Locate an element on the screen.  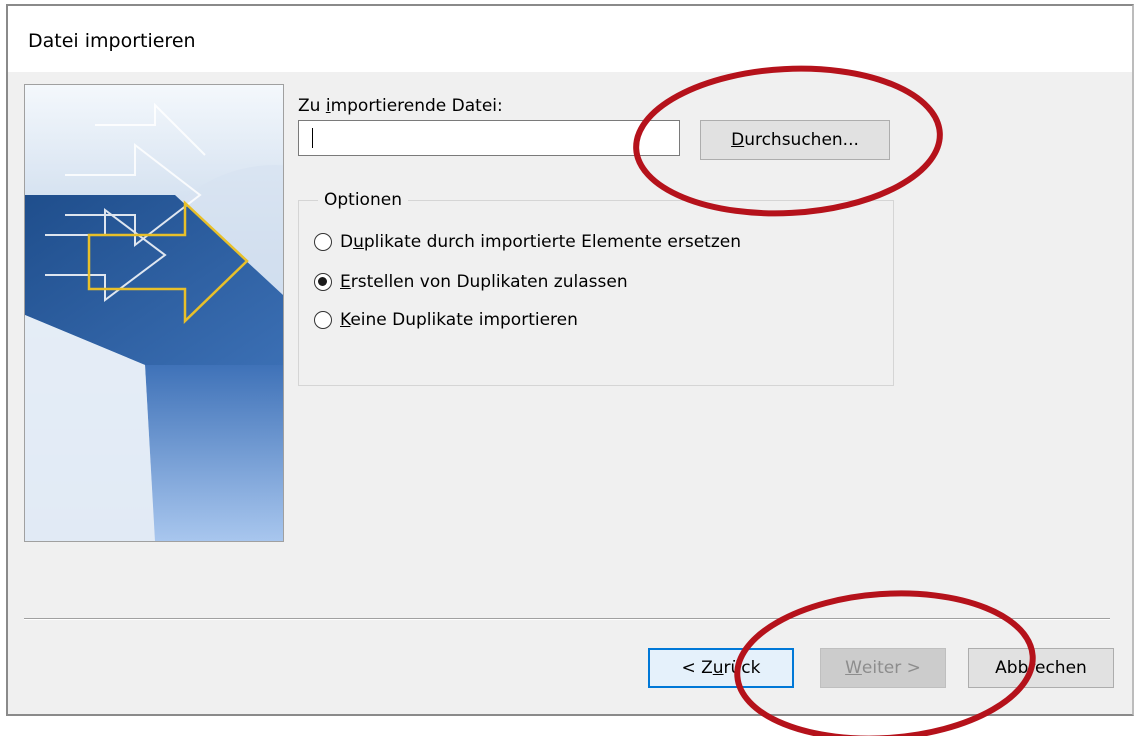
text-caret is located at coordinates (312, 138).